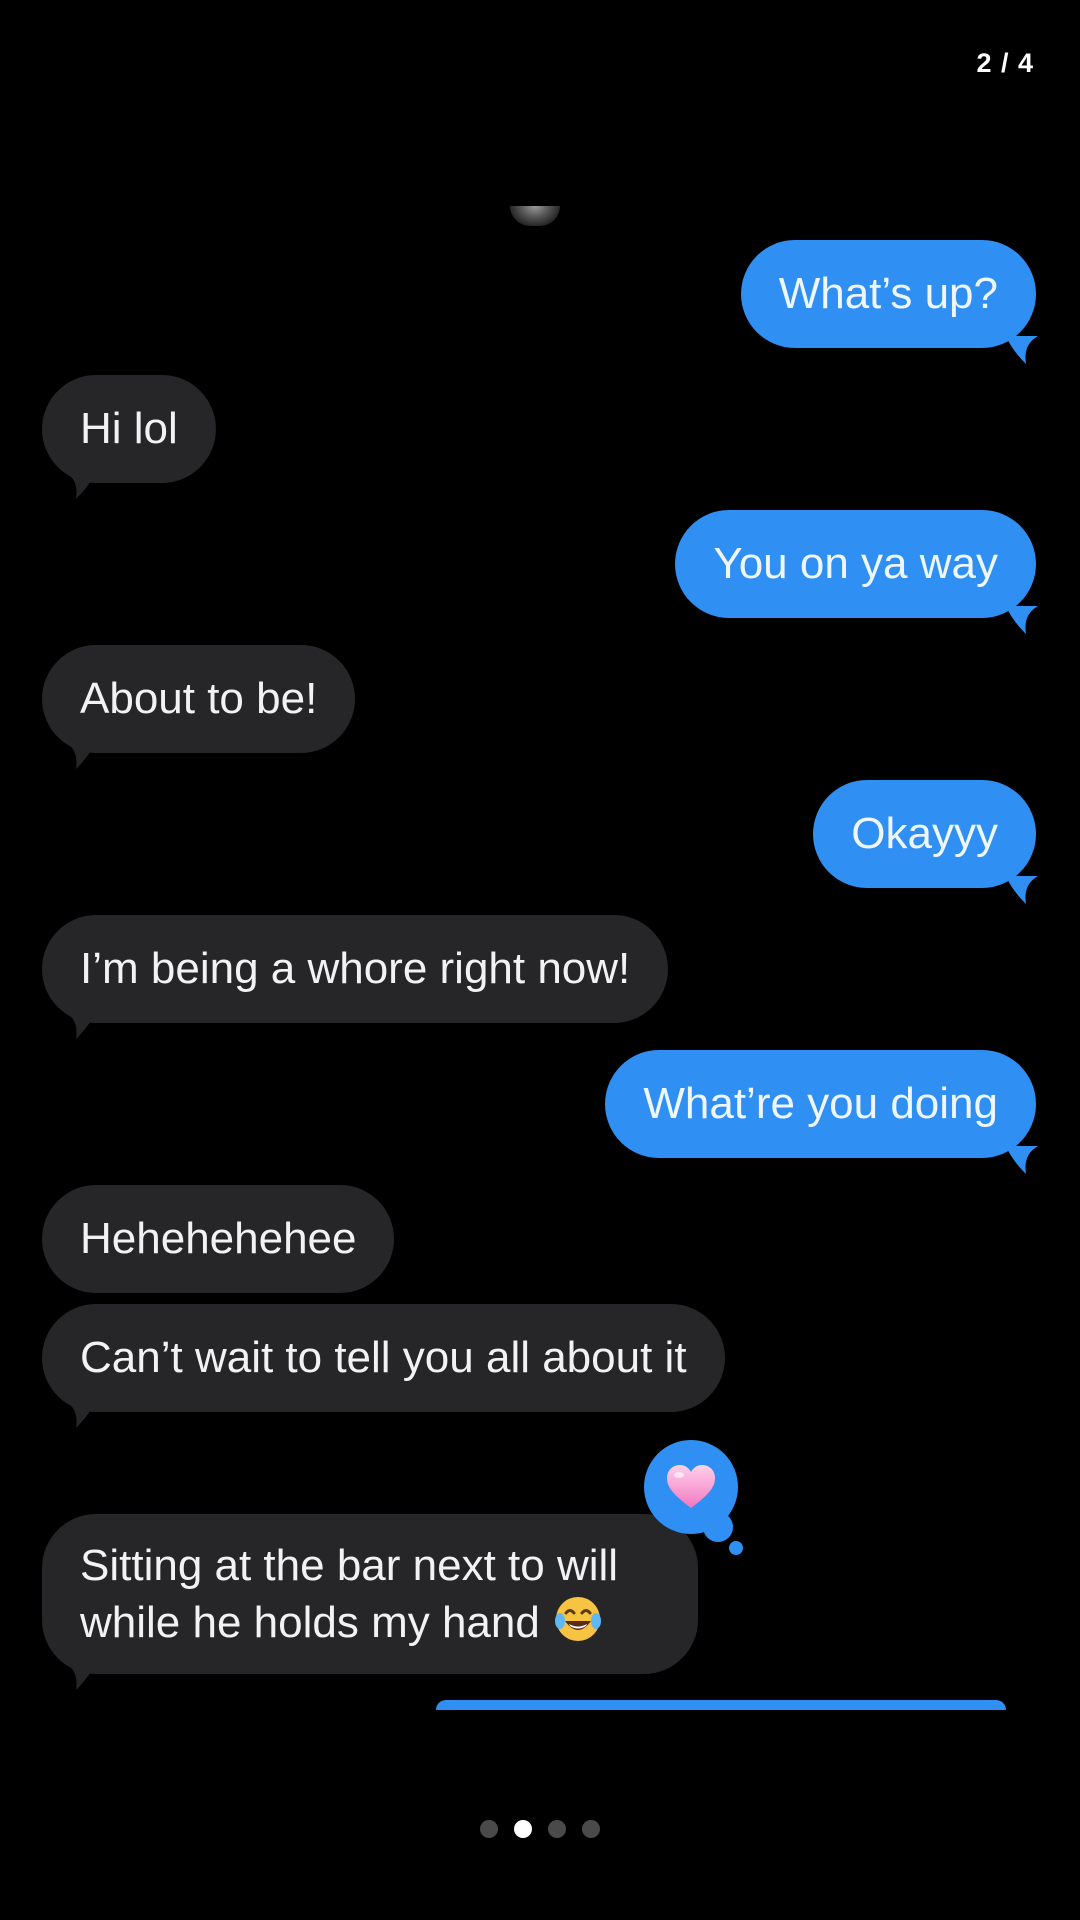 This screenshot has width=1080, height=1920. What do you see at coordinates (523, 1829) in the screenshot?
I see `page-dot-active` at bounding box center [523, 1829].